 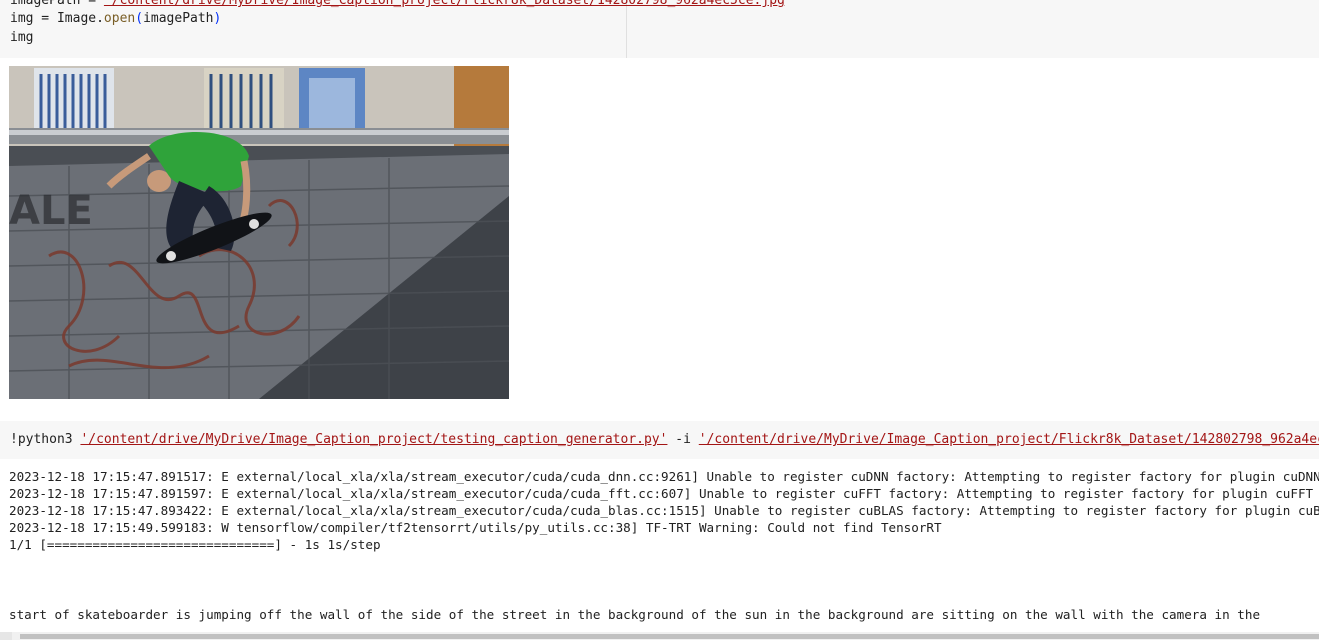 I want to click on code-line-3: img, so click(x=22, y=37).